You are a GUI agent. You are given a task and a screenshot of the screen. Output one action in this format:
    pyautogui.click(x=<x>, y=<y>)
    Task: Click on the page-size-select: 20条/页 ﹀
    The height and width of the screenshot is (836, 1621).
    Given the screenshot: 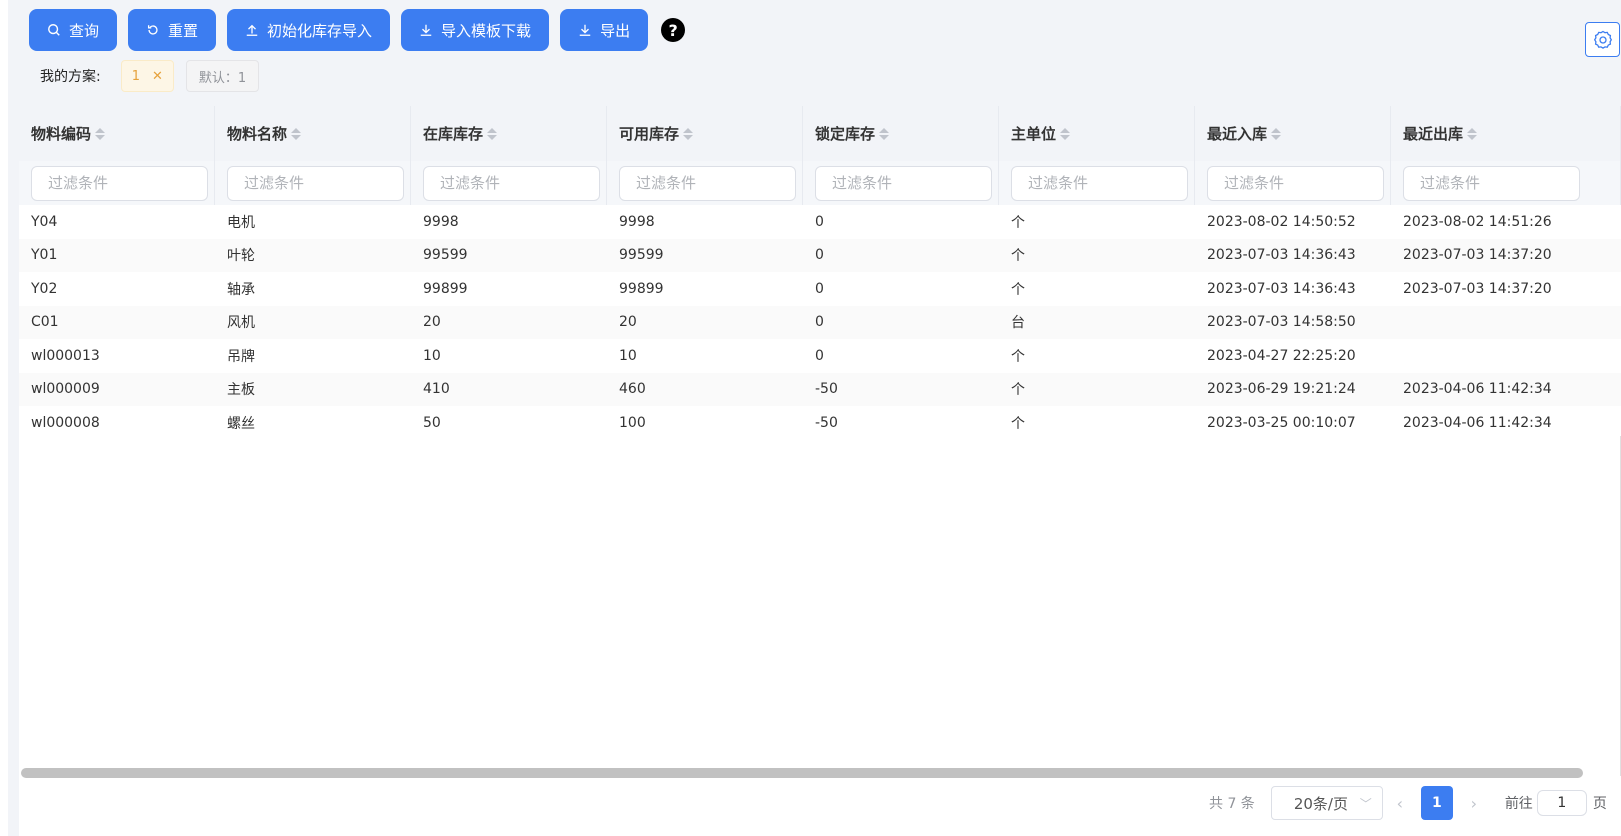 What is the action you would take?
    pyautogui.click(x=1326, y=803)
    